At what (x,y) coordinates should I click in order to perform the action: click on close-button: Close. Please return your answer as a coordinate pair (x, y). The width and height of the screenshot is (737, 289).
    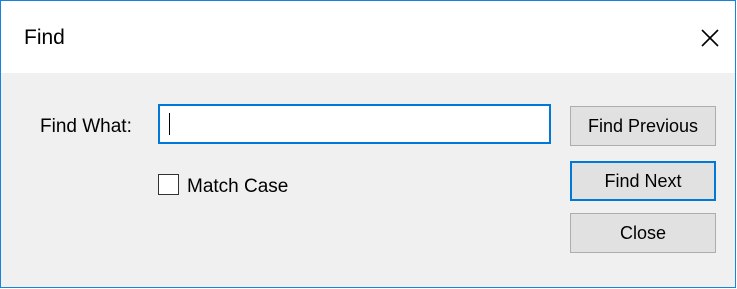
    Looking at the image, I should click on (643, 233).